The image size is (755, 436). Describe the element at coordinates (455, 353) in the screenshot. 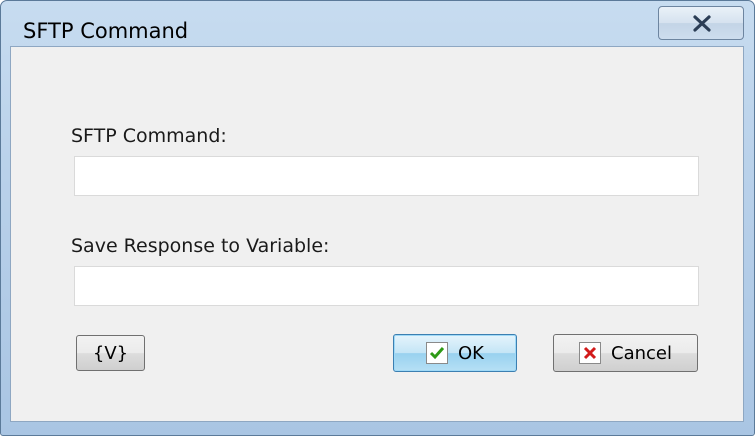

I see `ok-button: OK` at that location.